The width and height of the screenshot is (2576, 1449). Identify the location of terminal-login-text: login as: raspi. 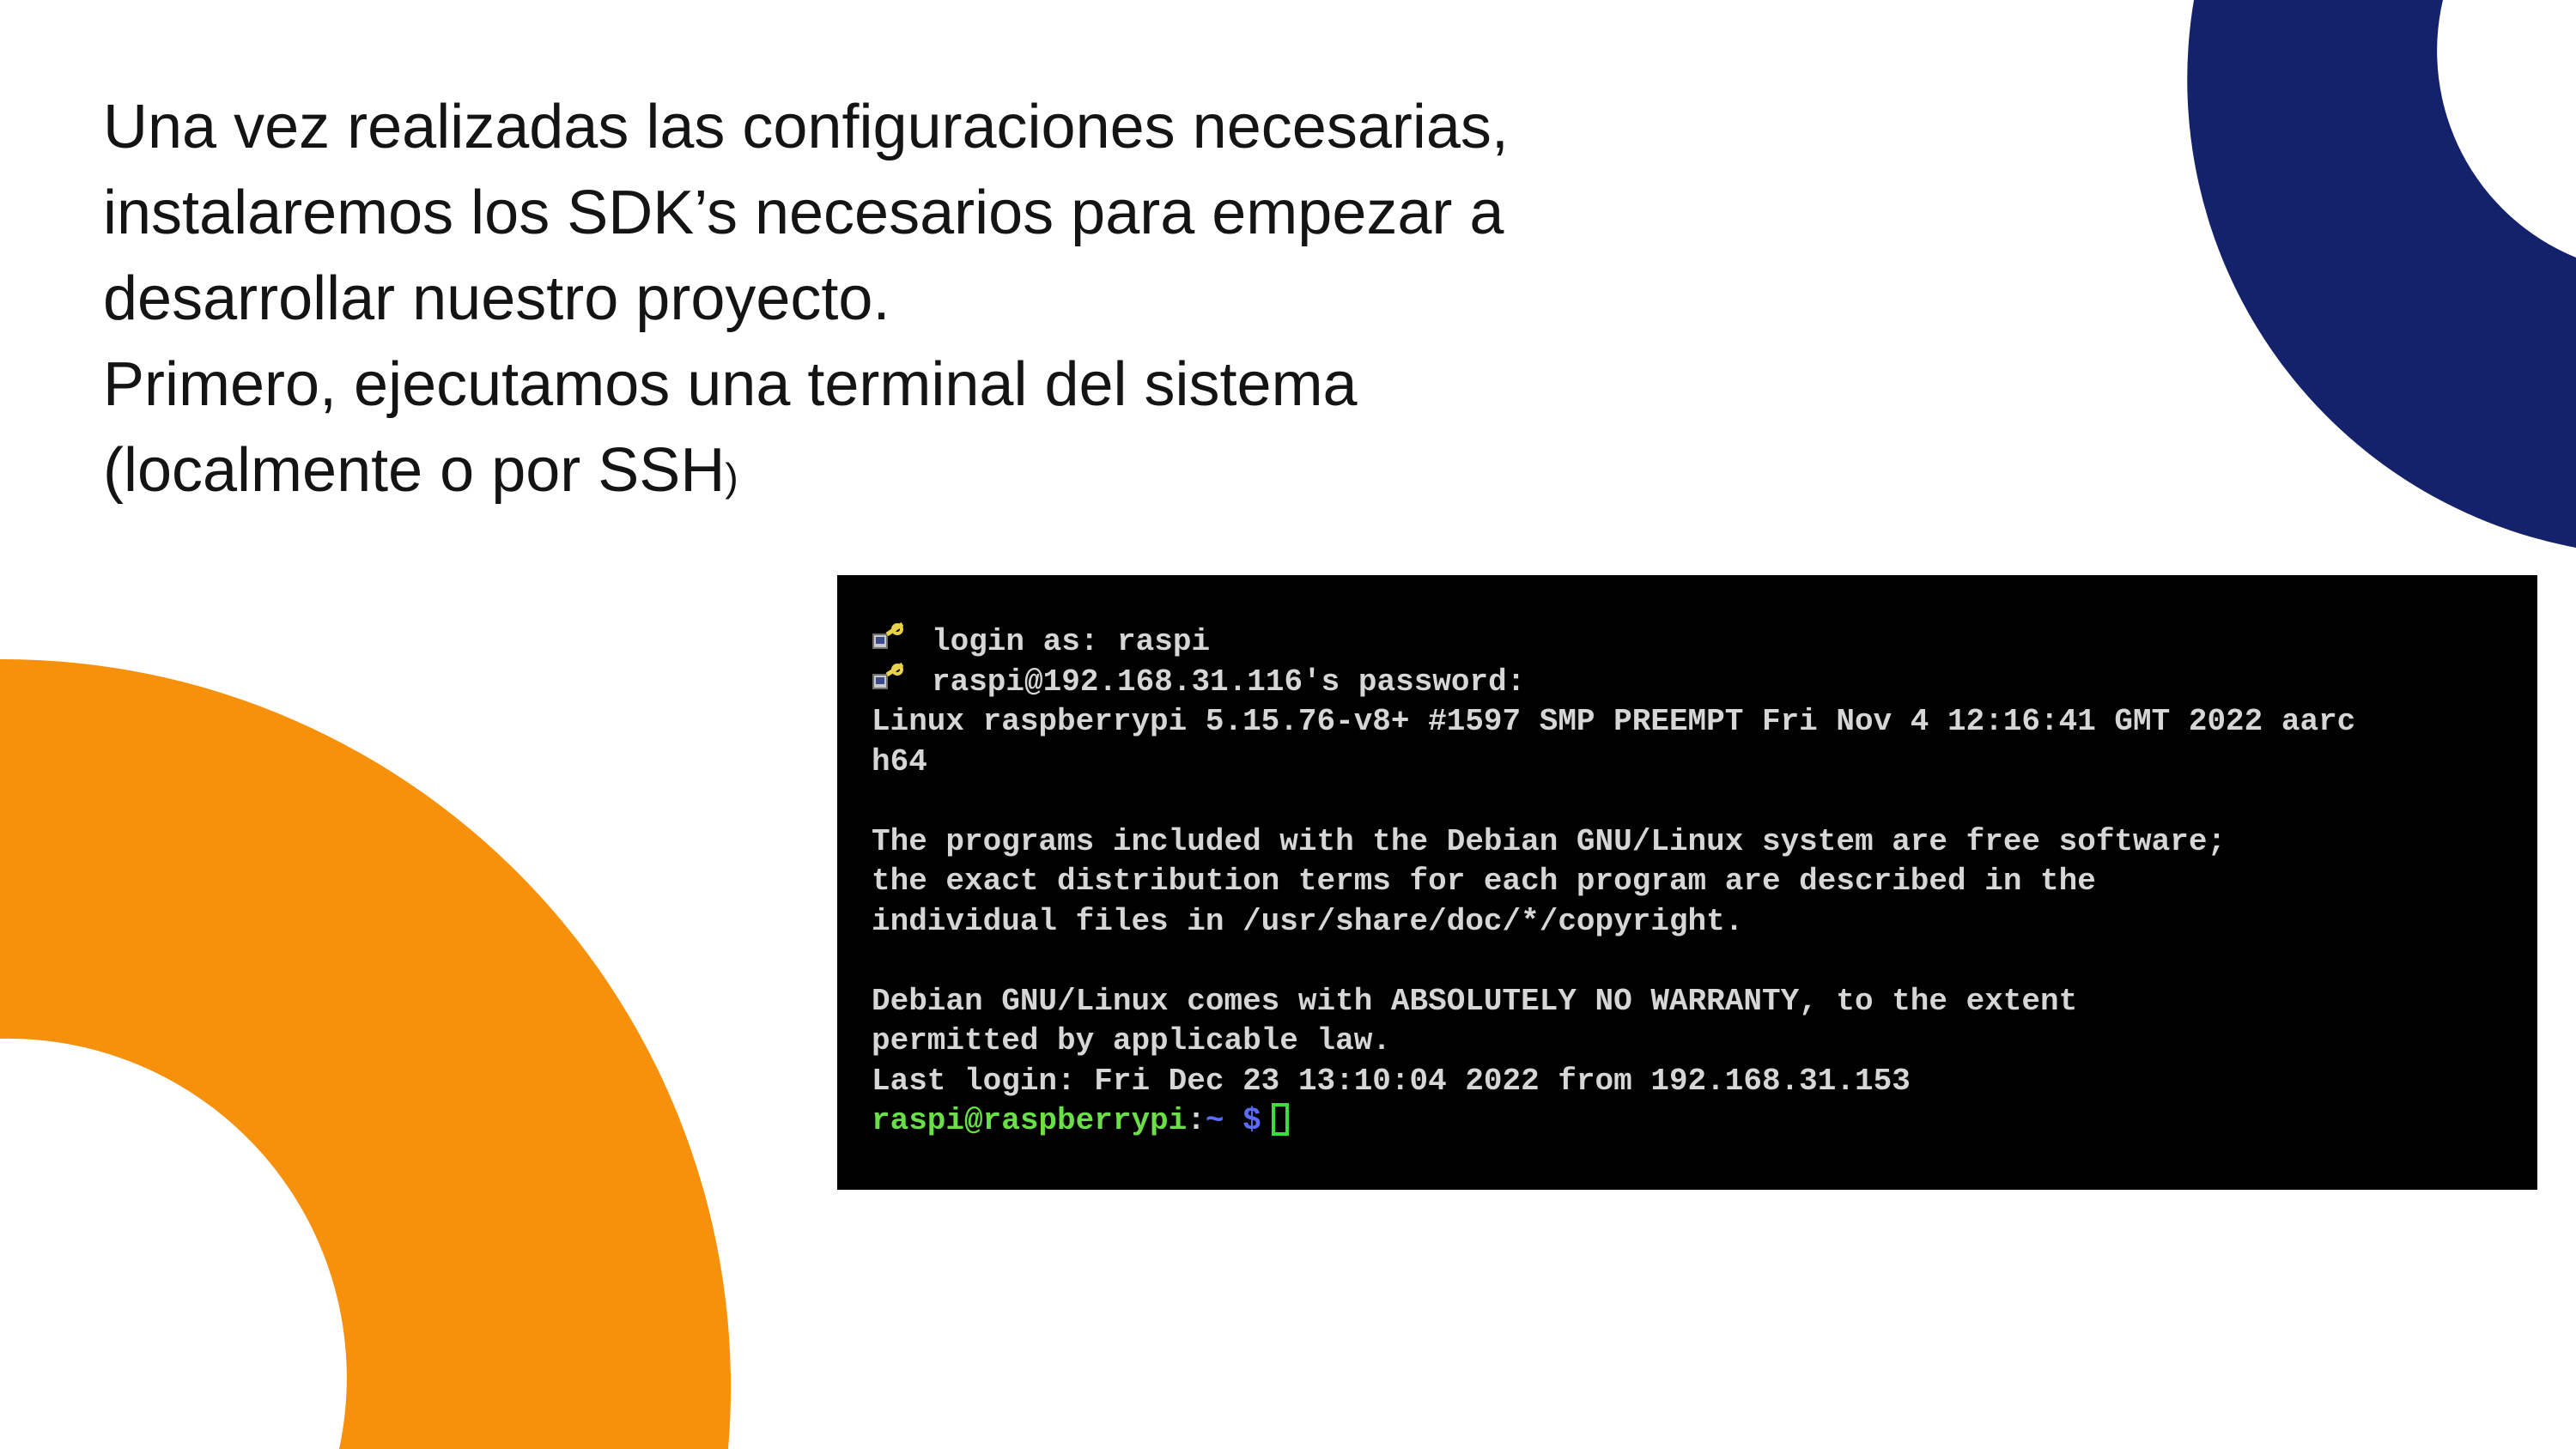
(1071, 641).